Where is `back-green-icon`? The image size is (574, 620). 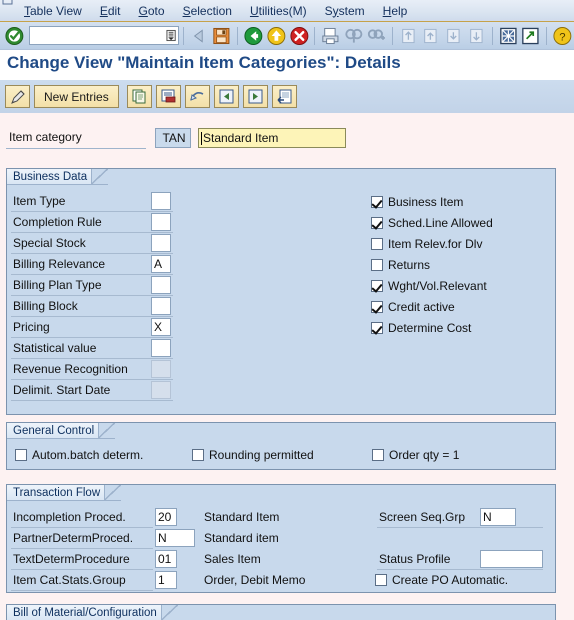 back-green-icon is located at coordinates (253, 36).